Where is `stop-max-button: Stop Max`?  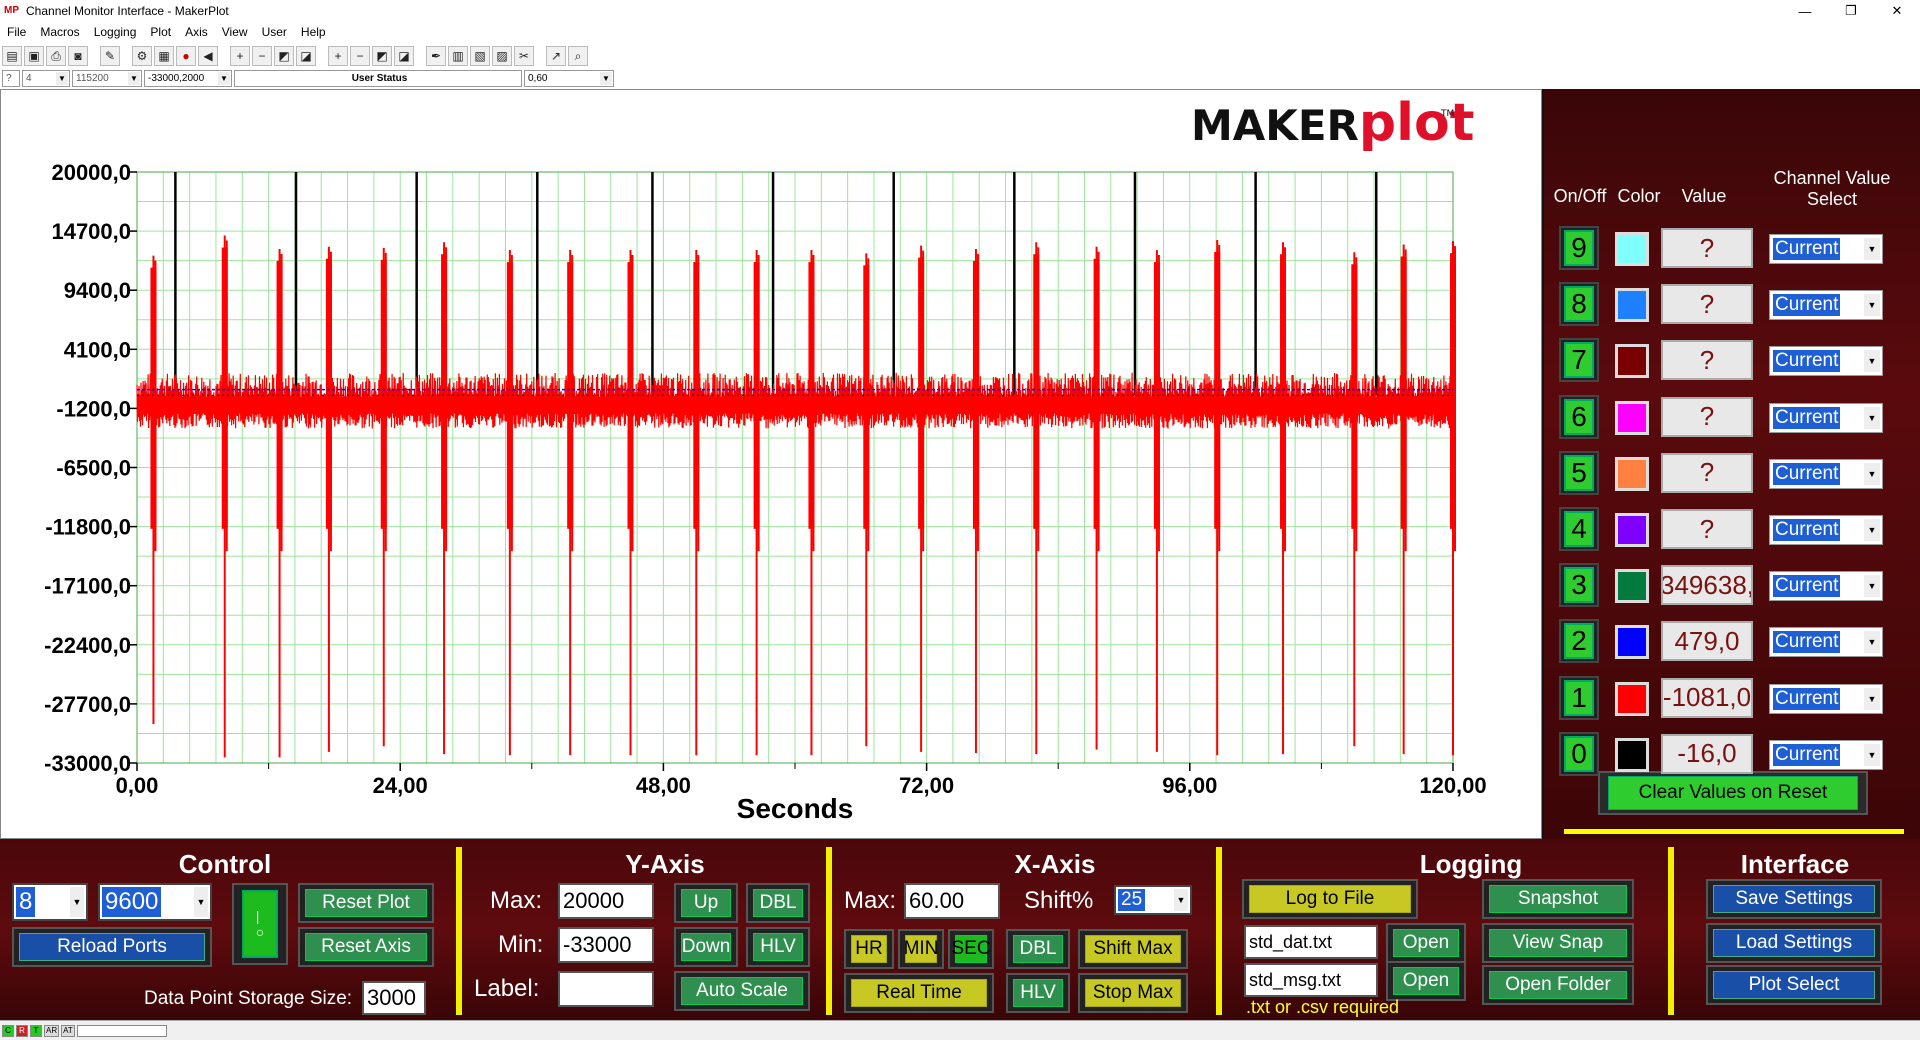
stop-max-button: Stop Max is located at coordinates (1133, 993).